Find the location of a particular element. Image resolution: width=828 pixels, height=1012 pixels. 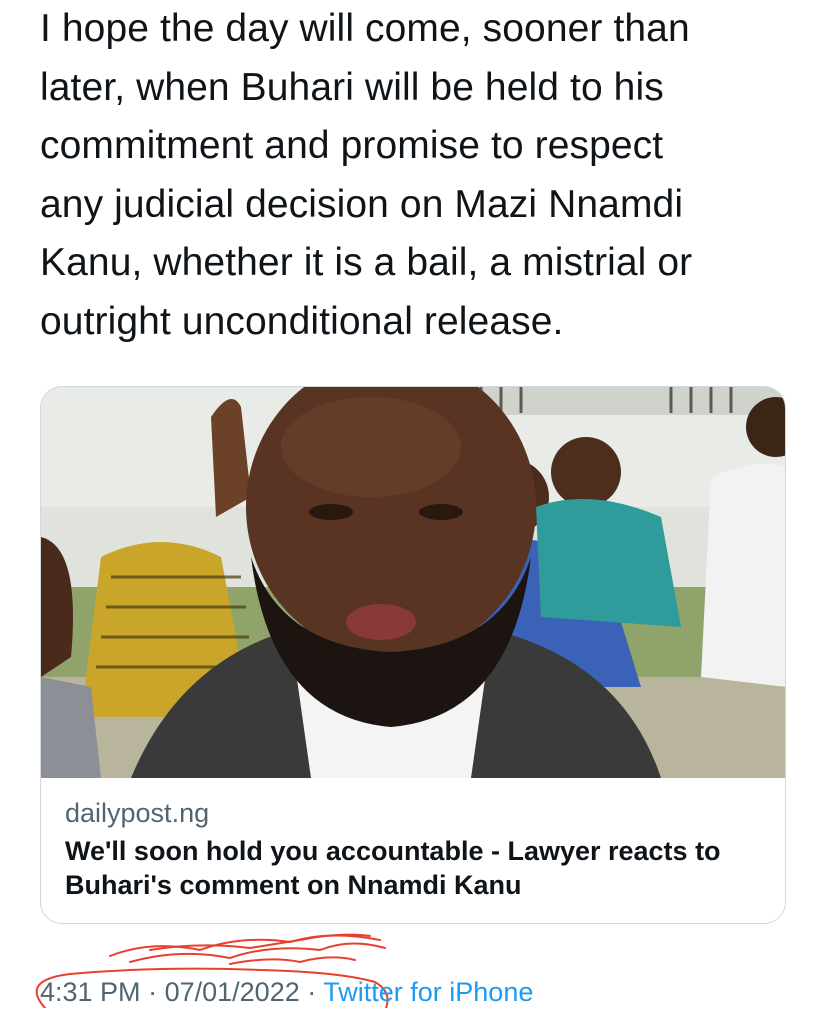

tweet-time: 4:31 PM is located at coordinates (90, 992).